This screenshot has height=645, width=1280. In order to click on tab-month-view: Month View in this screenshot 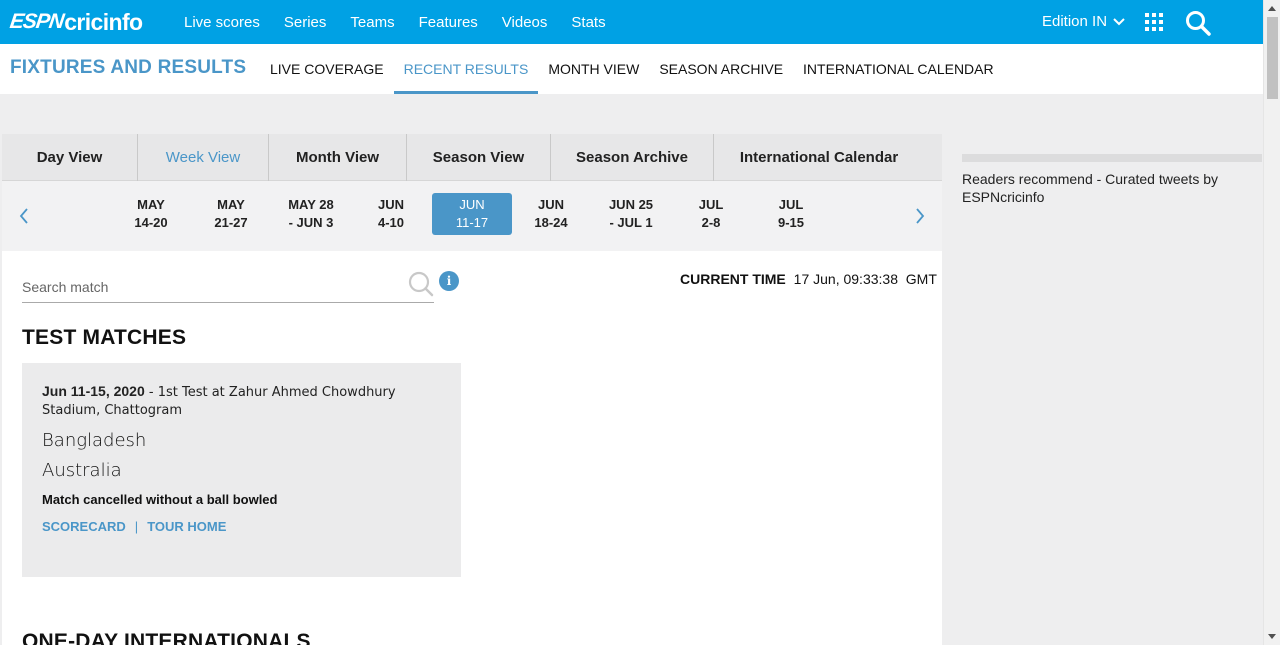, I will do `click(338, 157)`.